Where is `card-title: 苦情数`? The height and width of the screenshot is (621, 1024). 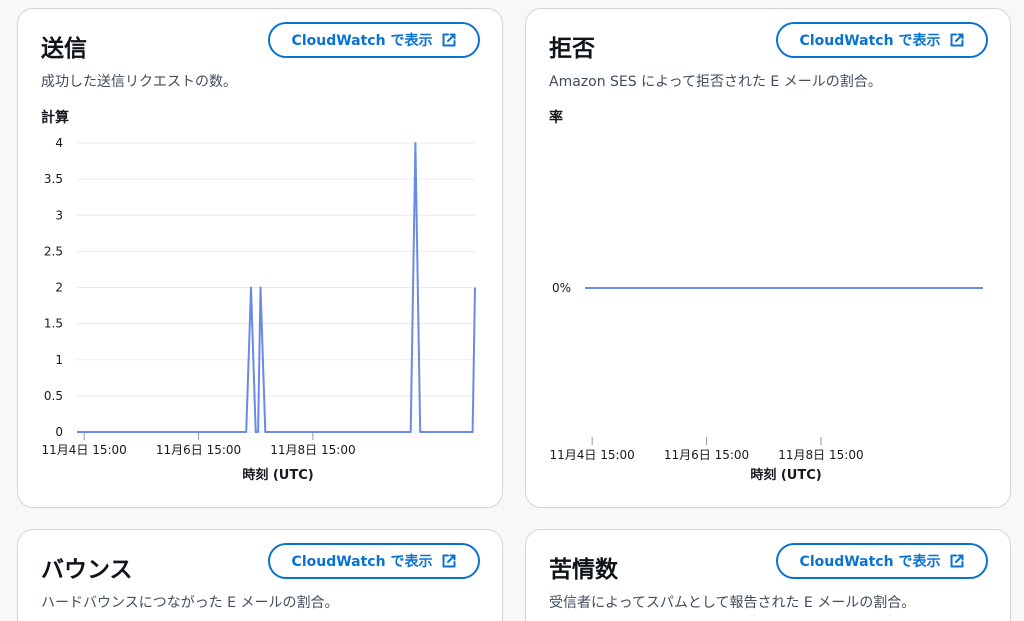 card-title: 苦情数 is located at coordinates (583, 570).